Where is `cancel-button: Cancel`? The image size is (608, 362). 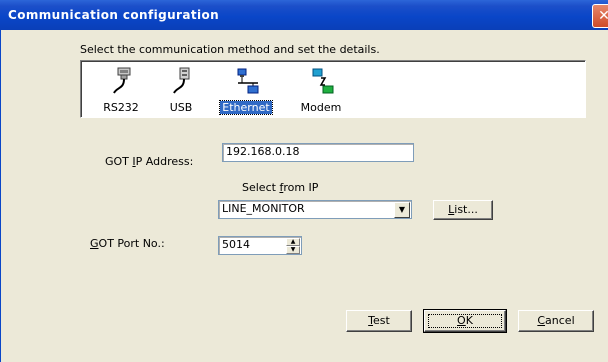
cancel-button: Cancel is located at coordinates (556, 321).